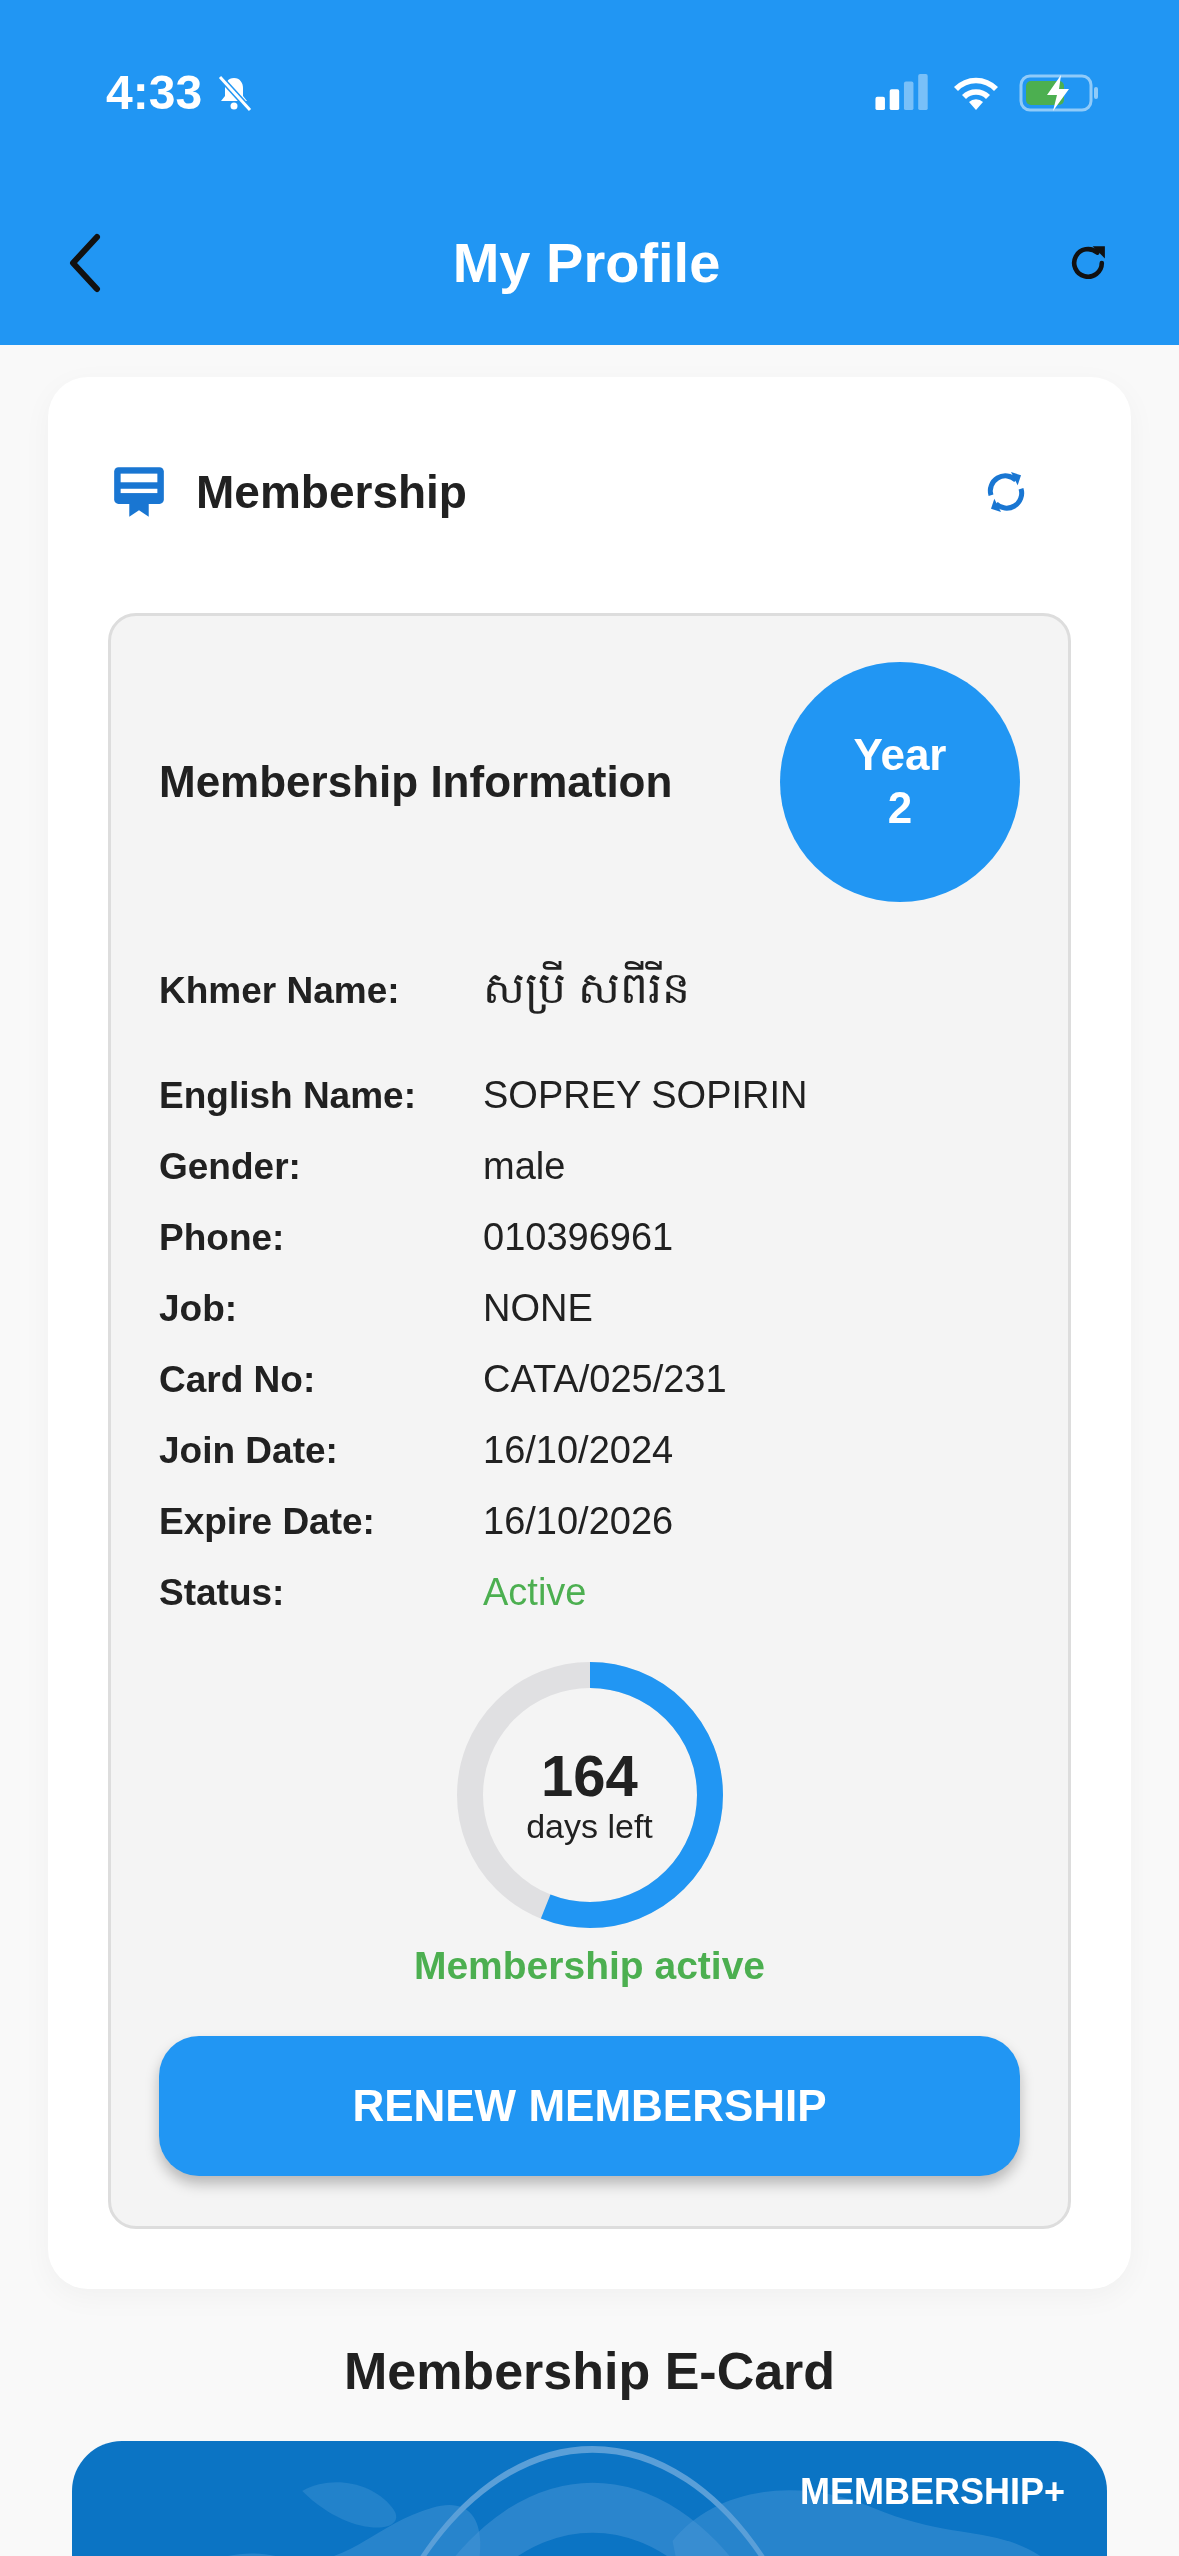 Image resolution: width=1179 pixels, height=2556 pixels. I want to click on info-title: Membership Information, so click(416, 782).